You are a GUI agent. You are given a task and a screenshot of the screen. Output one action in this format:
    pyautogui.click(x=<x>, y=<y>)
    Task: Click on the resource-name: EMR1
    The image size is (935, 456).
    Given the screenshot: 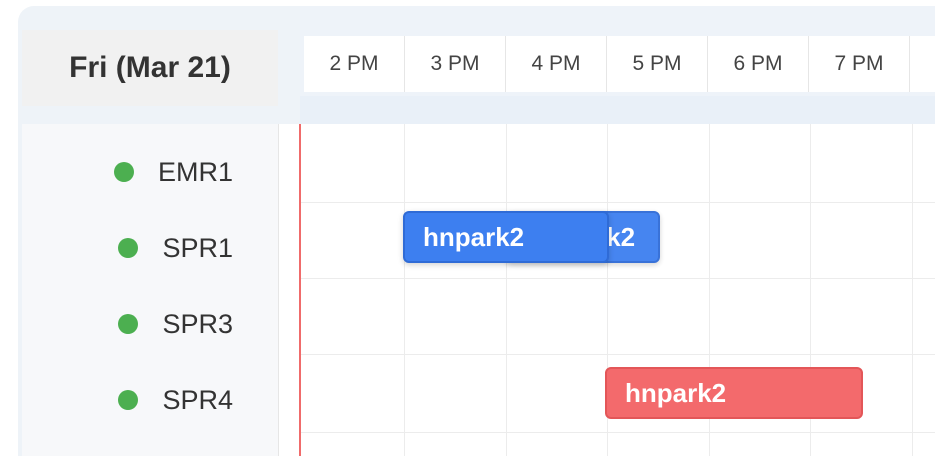 What is the action you would take?
    pyautogui.click(x=195, y=171)
    